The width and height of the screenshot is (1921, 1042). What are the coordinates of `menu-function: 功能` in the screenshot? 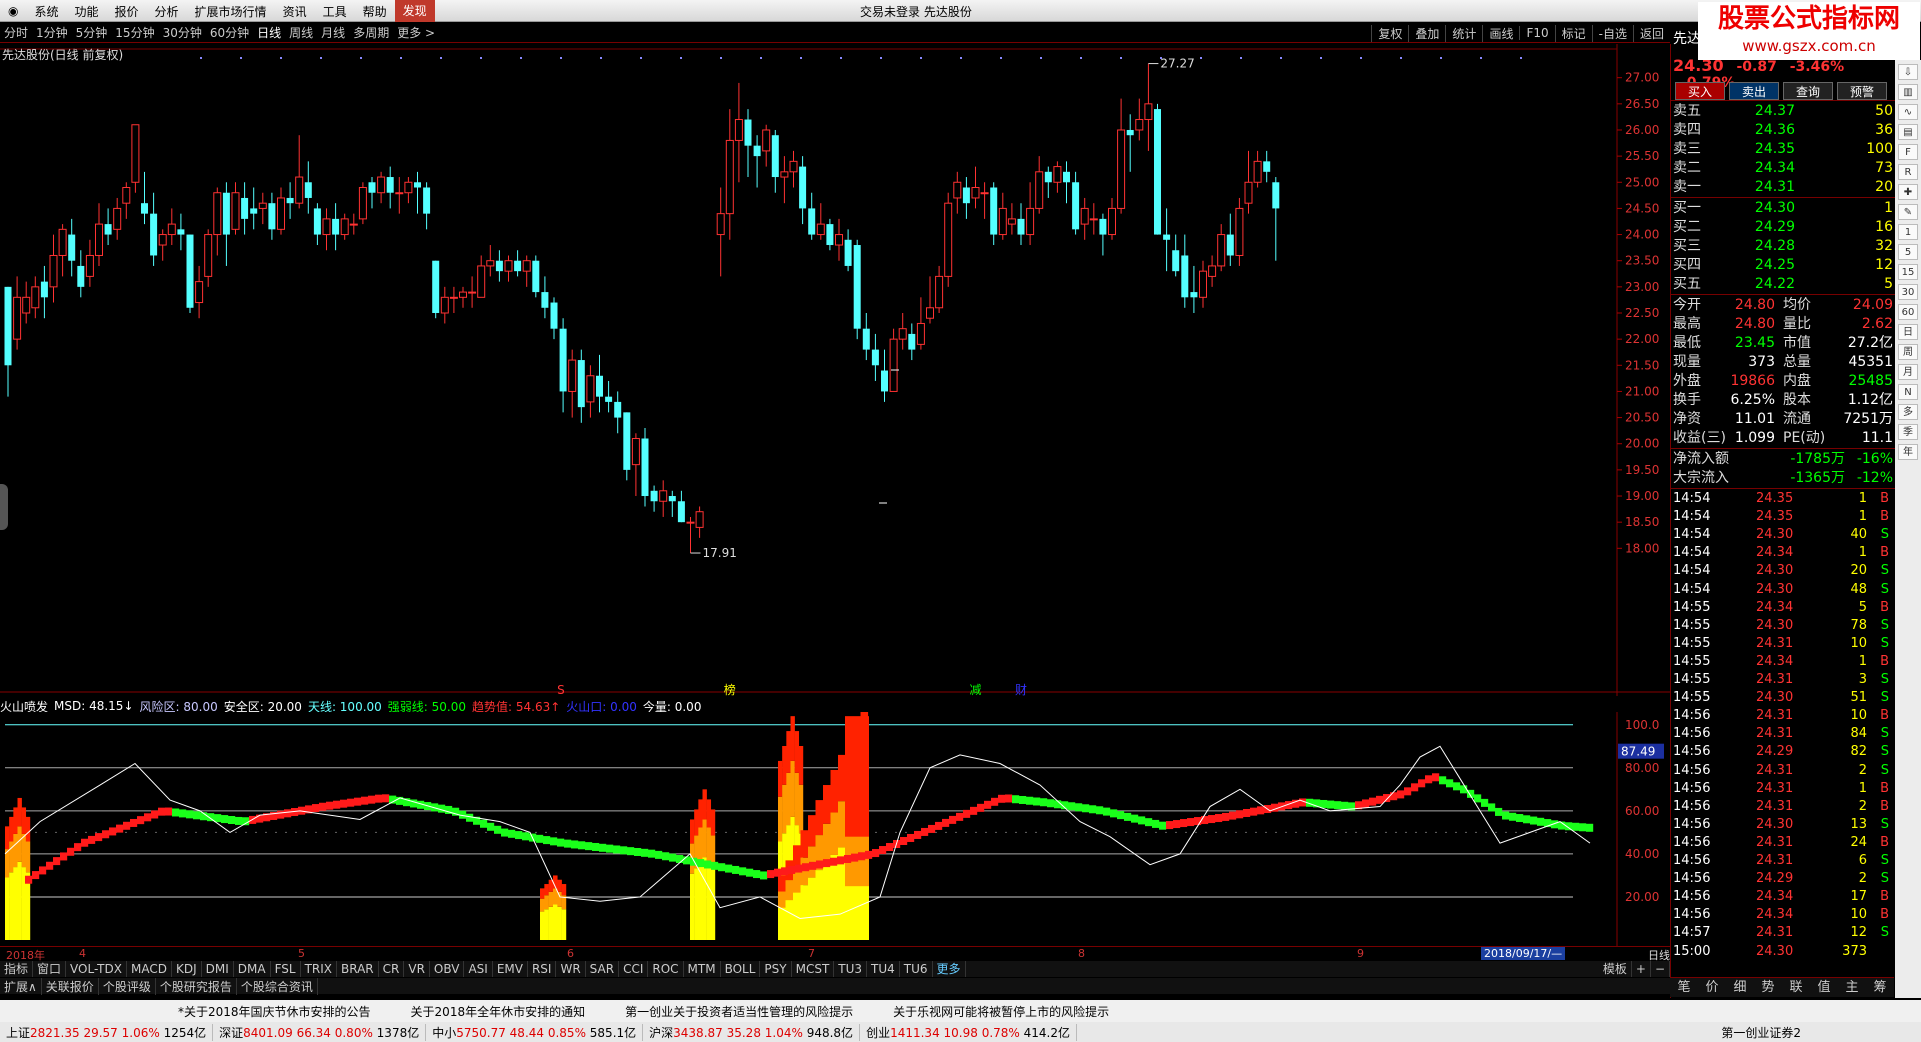 It's located at (87, 11).